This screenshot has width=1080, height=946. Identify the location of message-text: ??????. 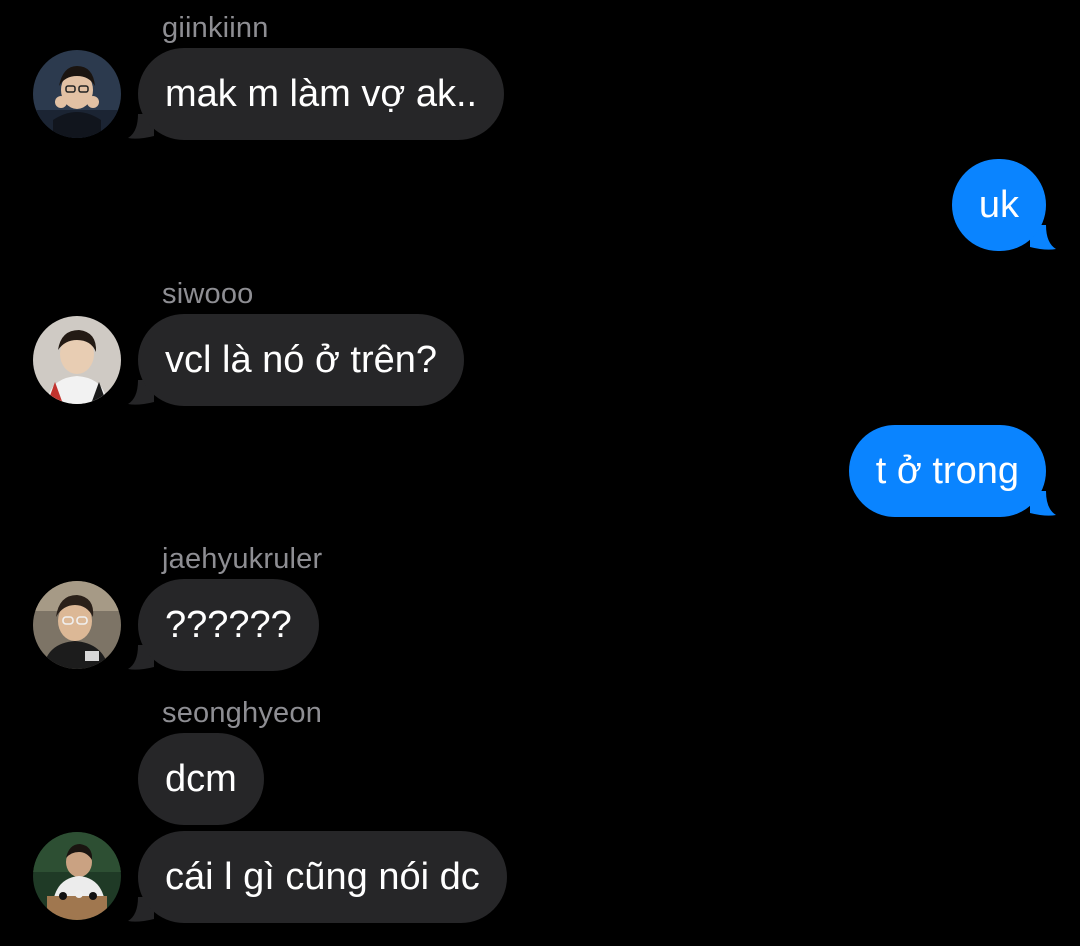
(228, 624).